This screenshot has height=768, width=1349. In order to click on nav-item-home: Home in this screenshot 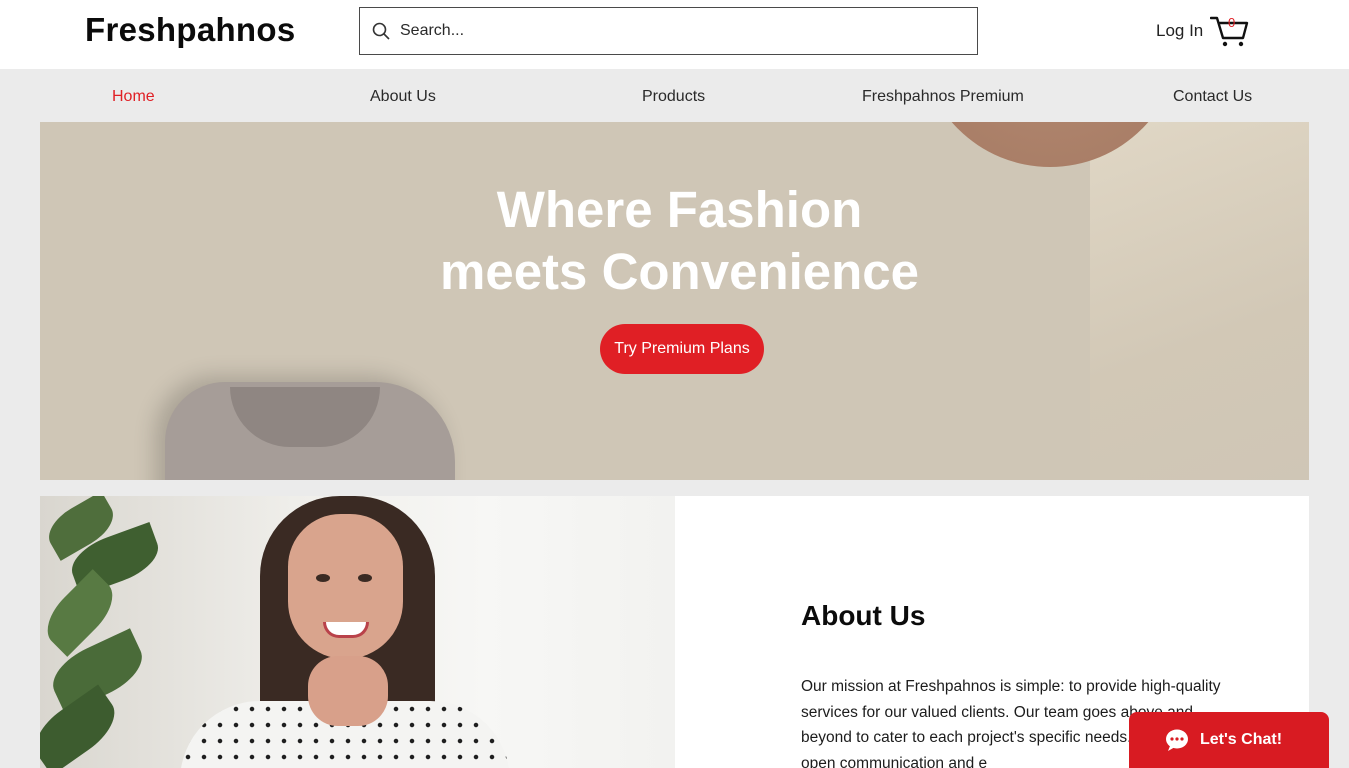, I will do `click(133, 97)`.